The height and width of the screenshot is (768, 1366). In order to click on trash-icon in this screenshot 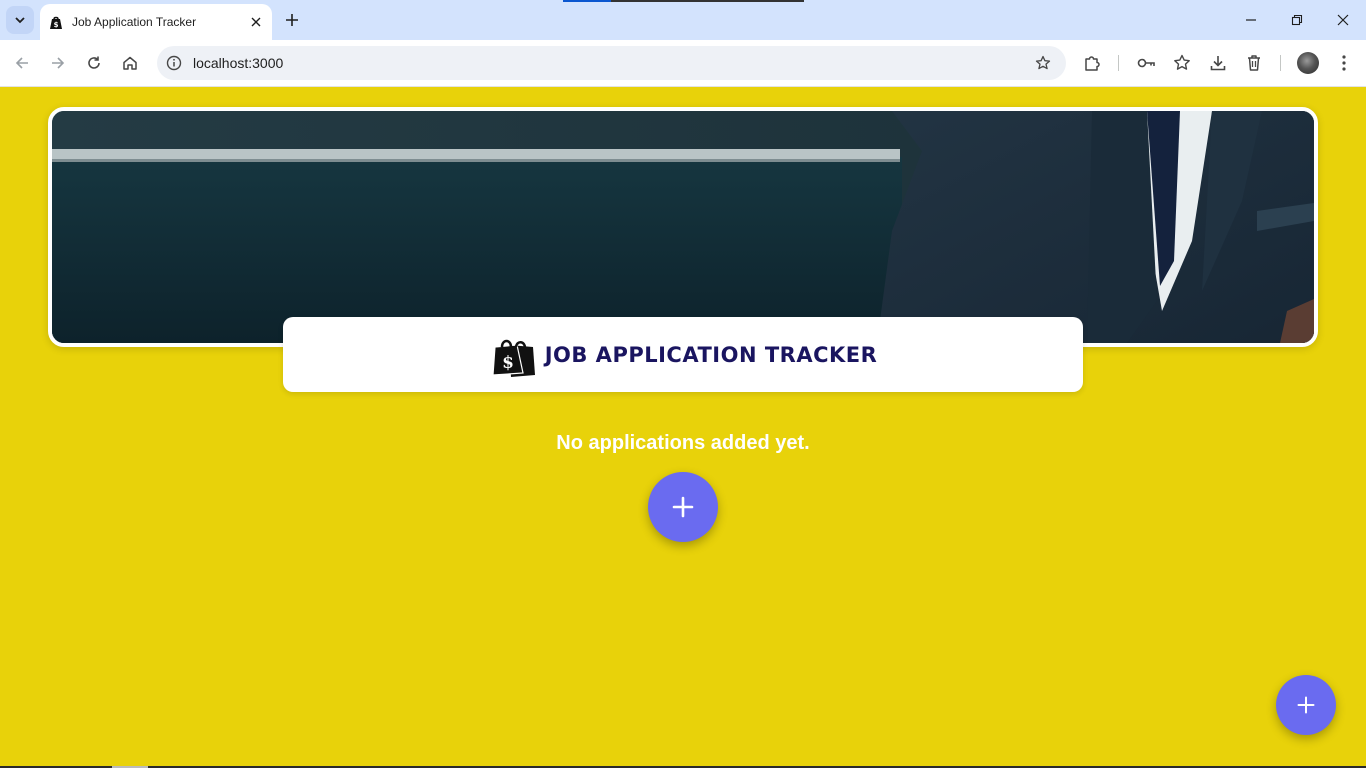, I will do `click(1254, 63)`.